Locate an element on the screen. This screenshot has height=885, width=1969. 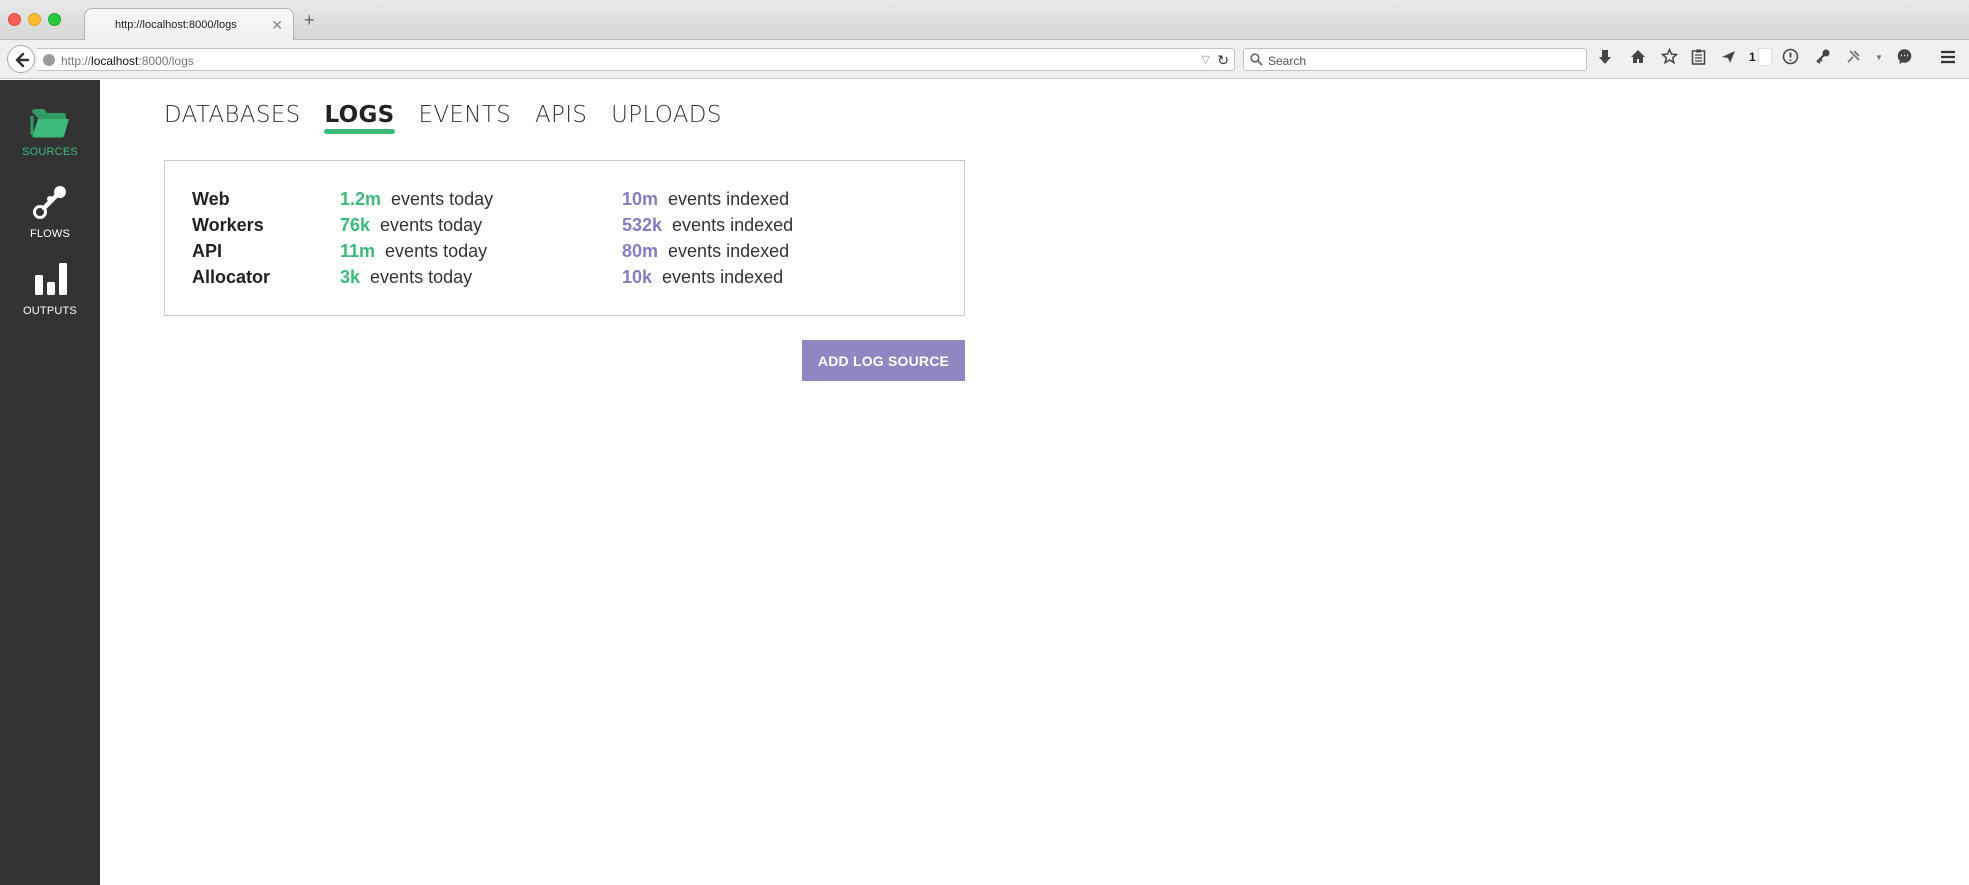
window-minimize-button is located at coordinates (34, 19).